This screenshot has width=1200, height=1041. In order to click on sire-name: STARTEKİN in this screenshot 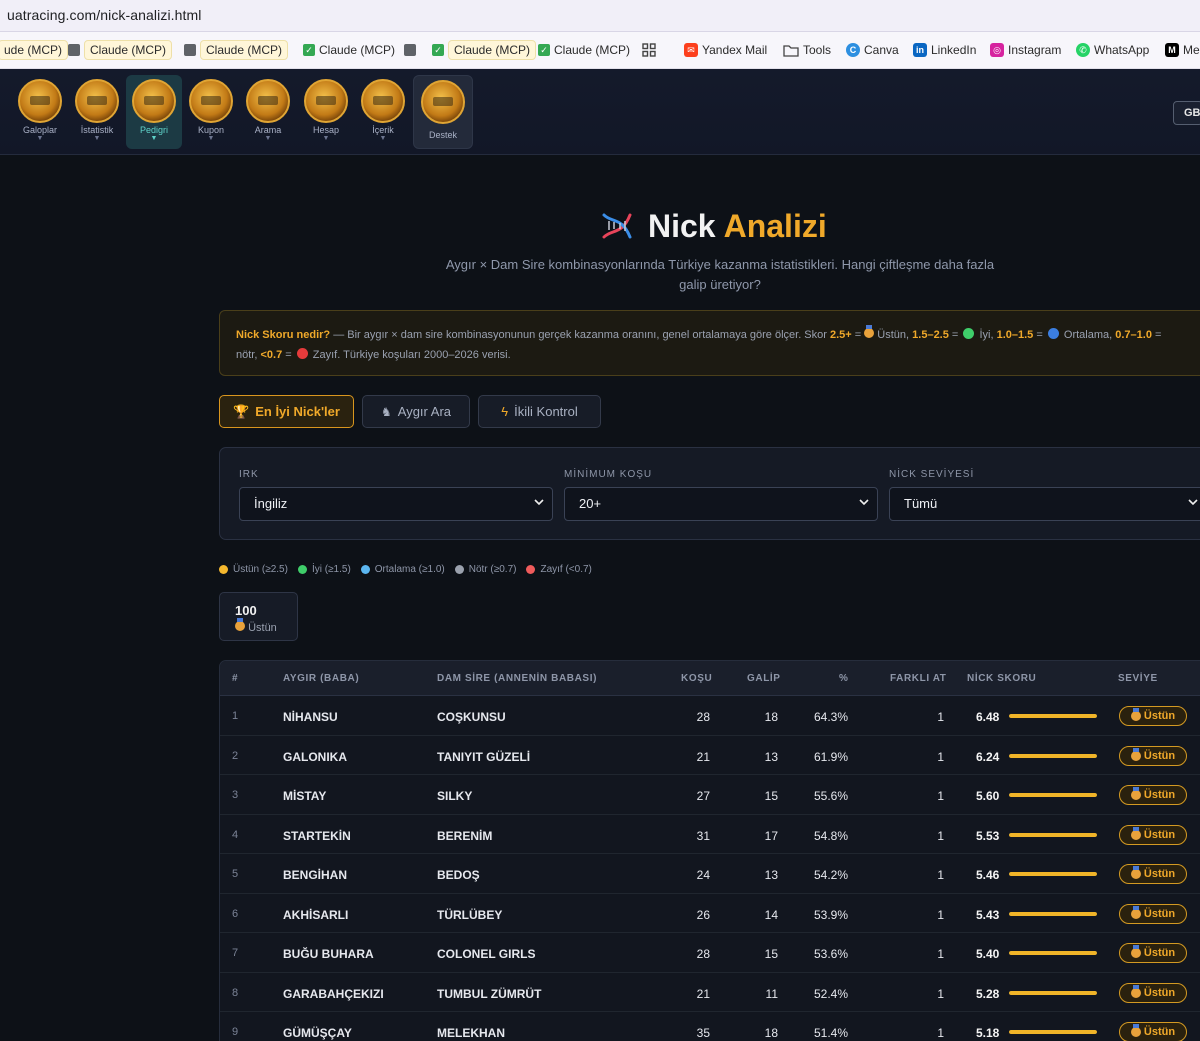, I will do `click(317, 836)`.